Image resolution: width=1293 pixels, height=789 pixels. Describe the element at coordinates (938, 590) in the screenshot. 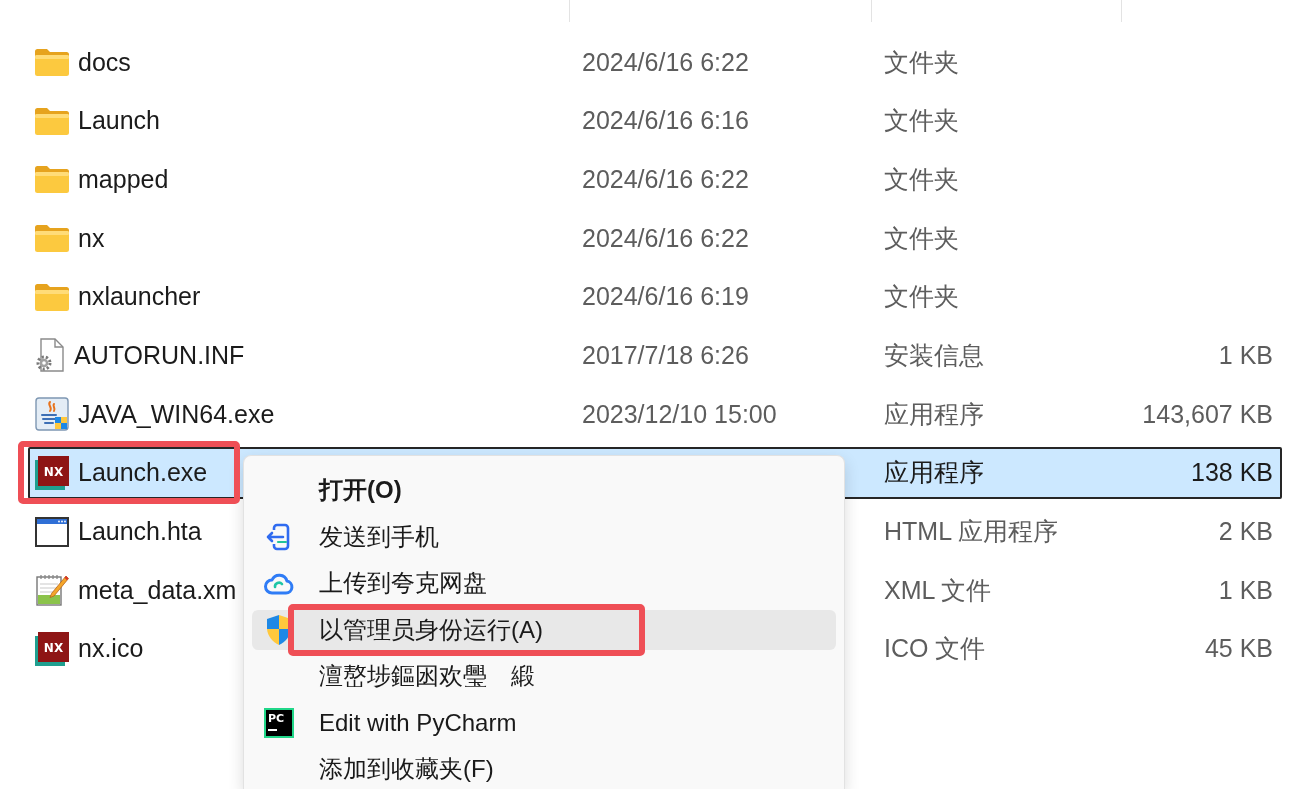

I see `file-type: XML 文件` at that location.